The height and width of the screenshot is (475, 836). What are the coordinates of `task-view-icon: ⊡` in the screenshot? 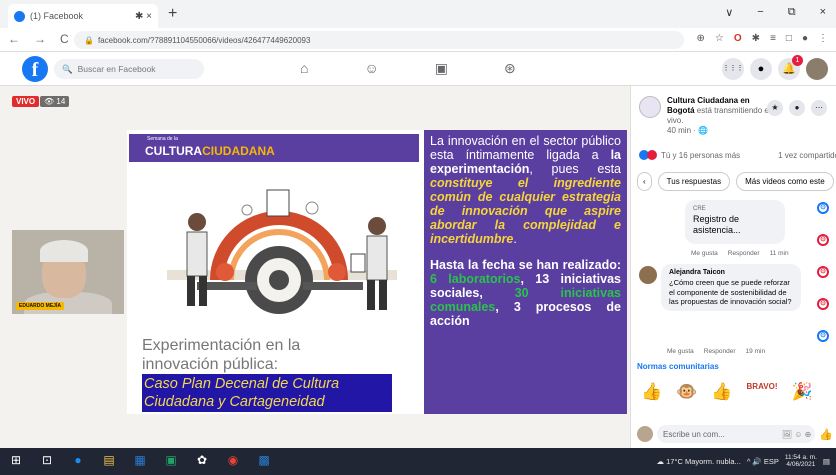 It's located at (47, 460).